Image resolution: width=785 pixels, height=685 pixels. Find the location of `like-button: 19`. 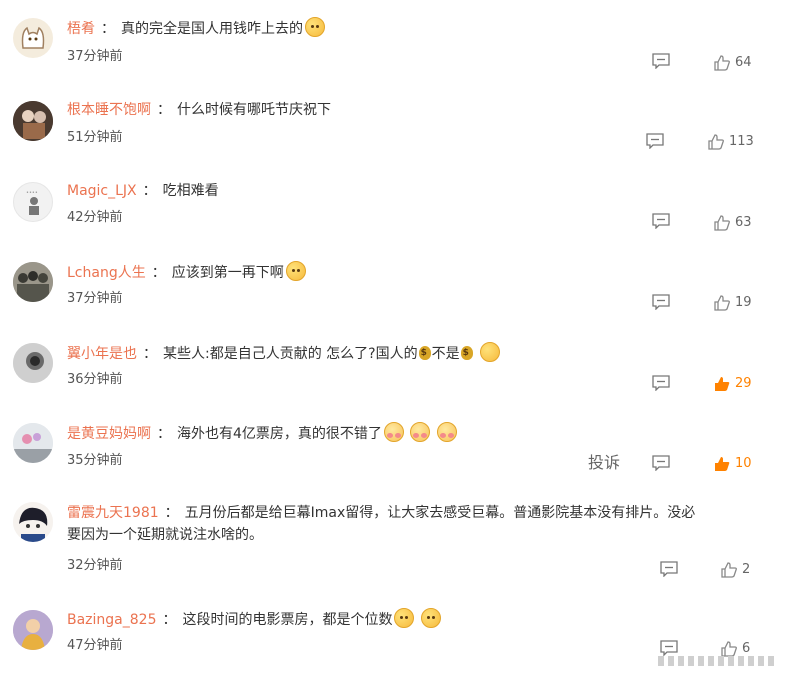

like-button: 19 is located at coordinates (732, 302).